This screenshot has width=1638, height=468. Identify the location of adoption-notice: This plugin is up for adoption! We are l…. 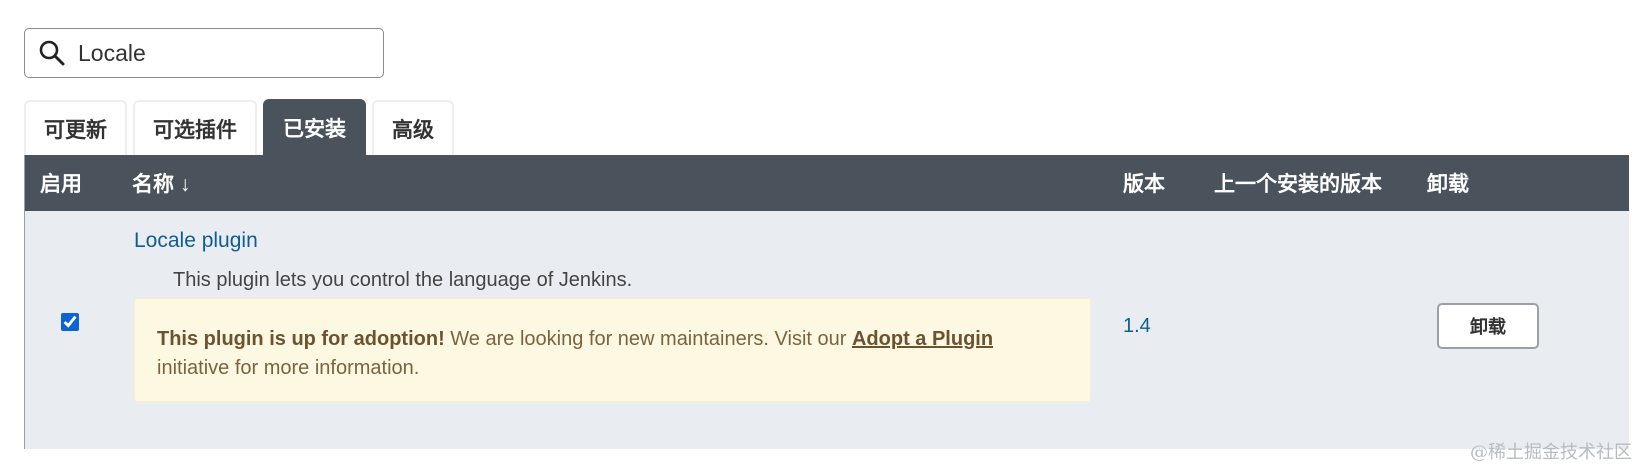
(612, 350).